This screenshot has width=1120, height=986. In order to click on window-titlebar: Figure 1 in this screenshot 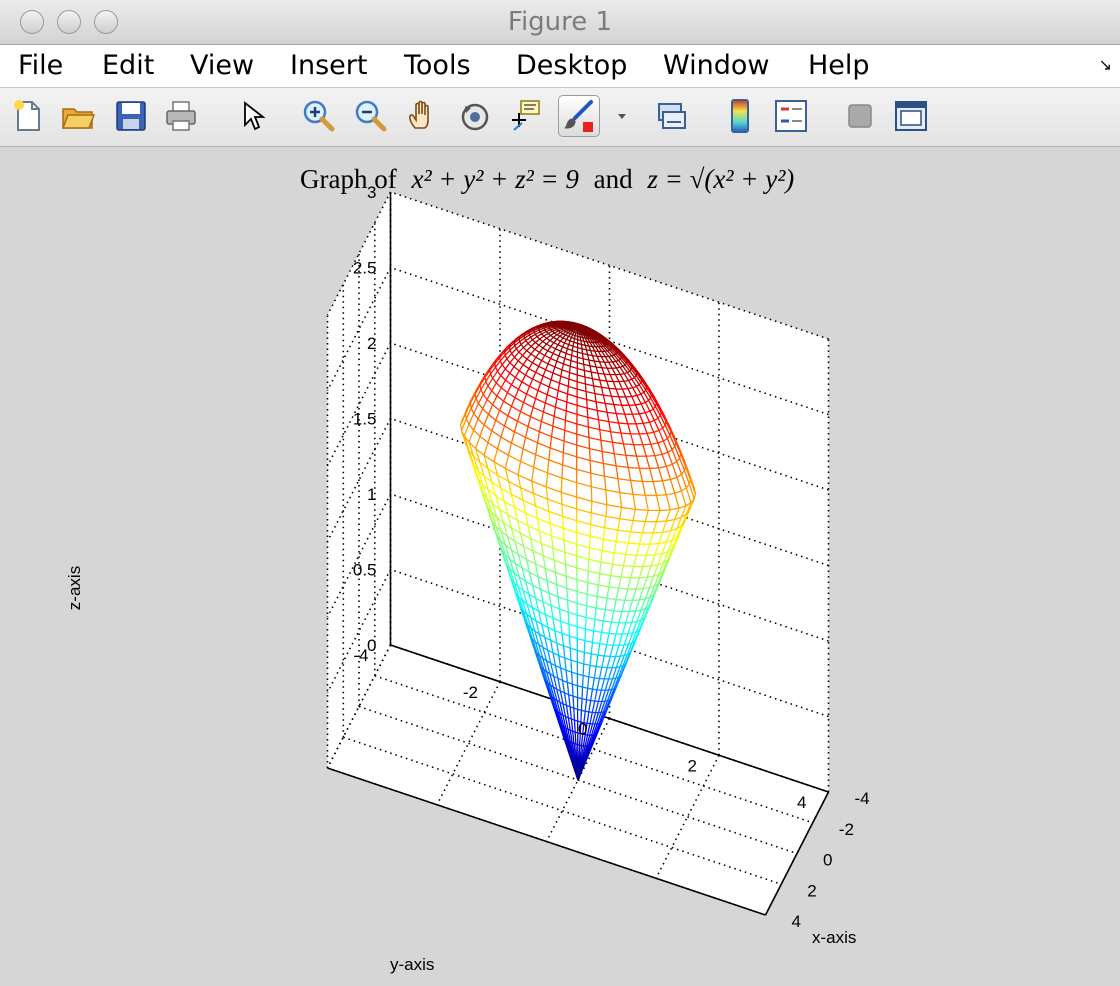, I will do `click(560, 22)`.